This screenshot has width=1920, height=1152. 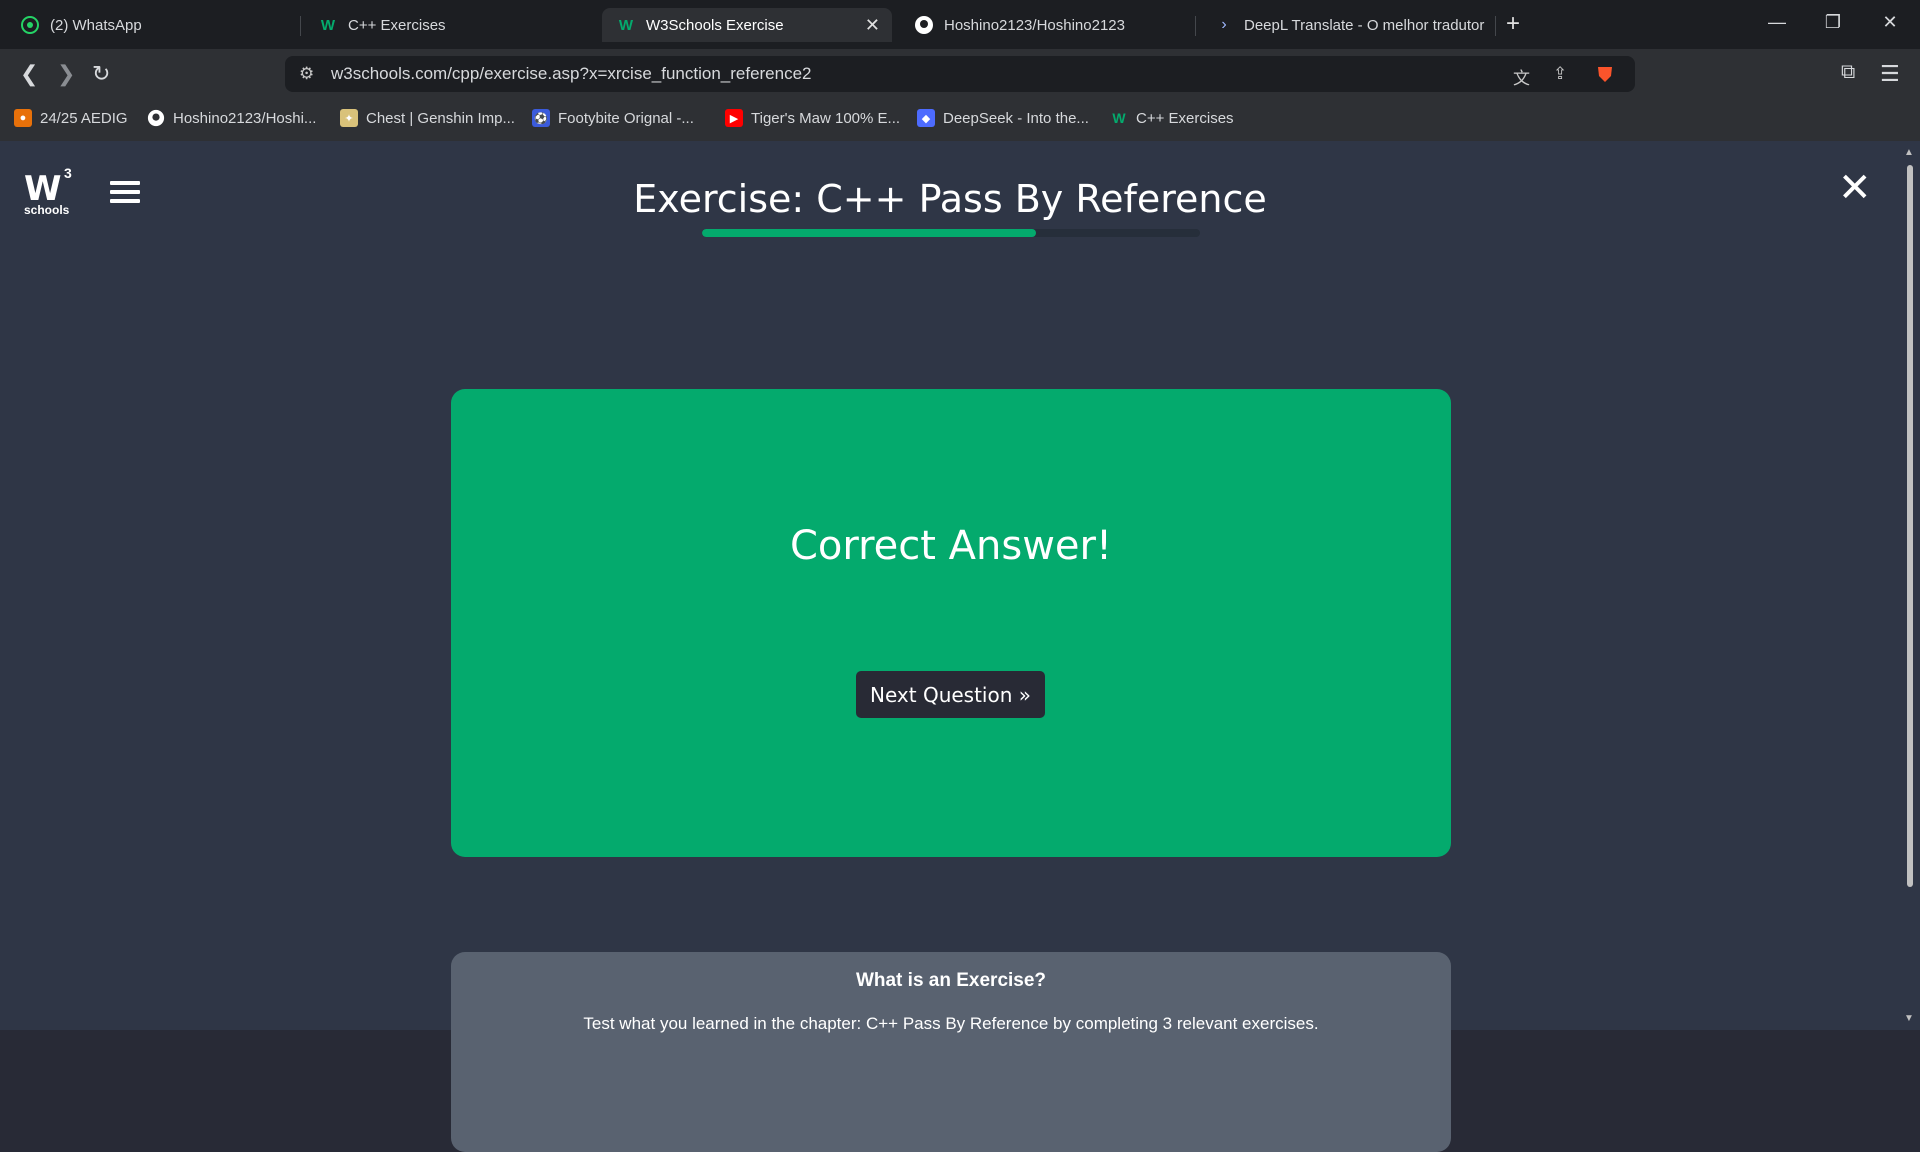 I want to click on extensions-icon: ⧉, so click(x=1848, y=72).